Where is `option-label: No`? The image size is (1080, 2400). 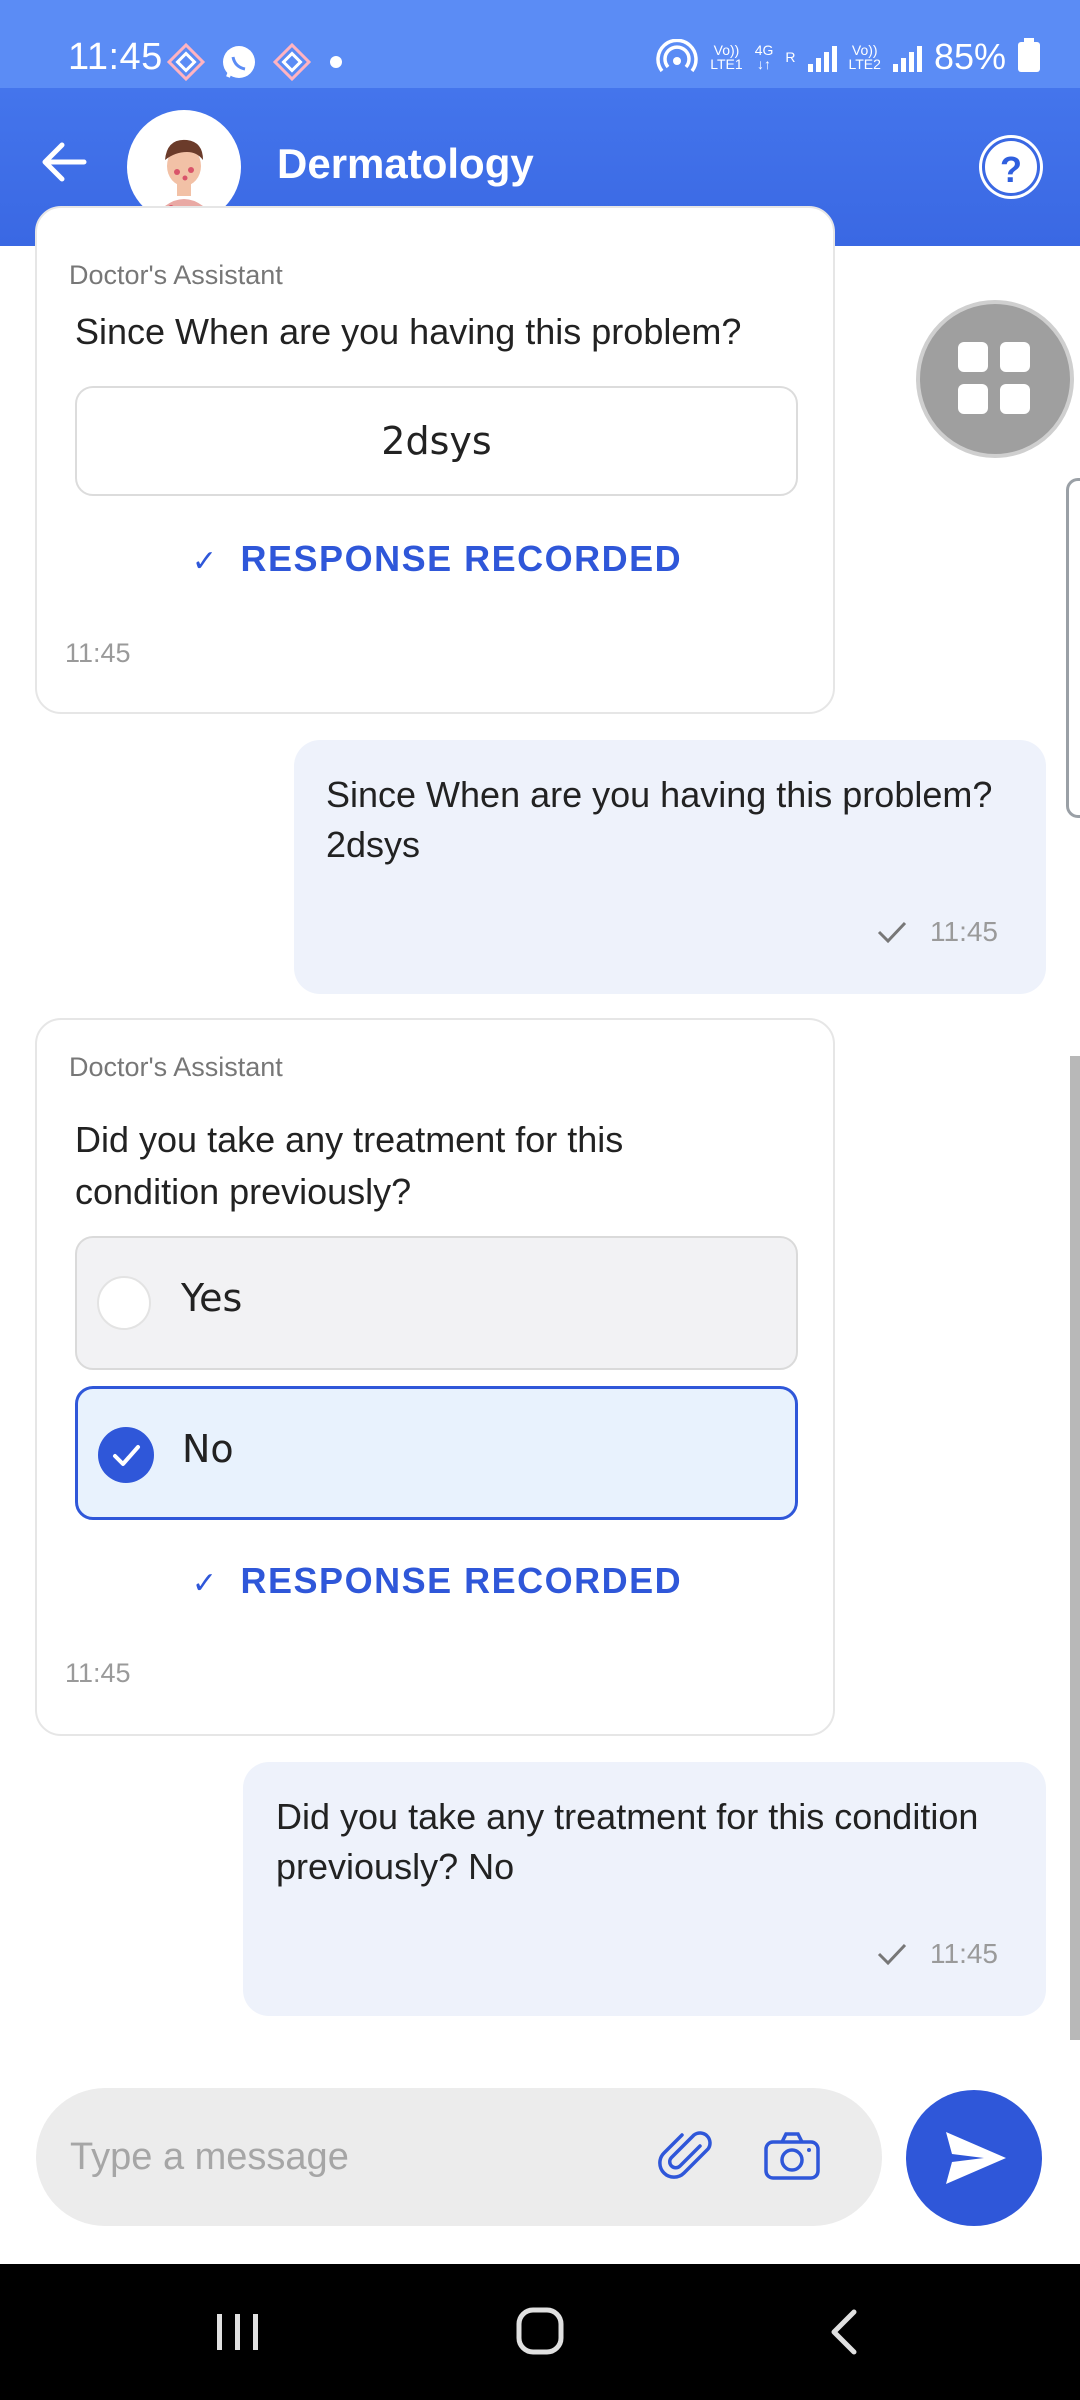
option-label: No is located at coordinates (208, 1449).